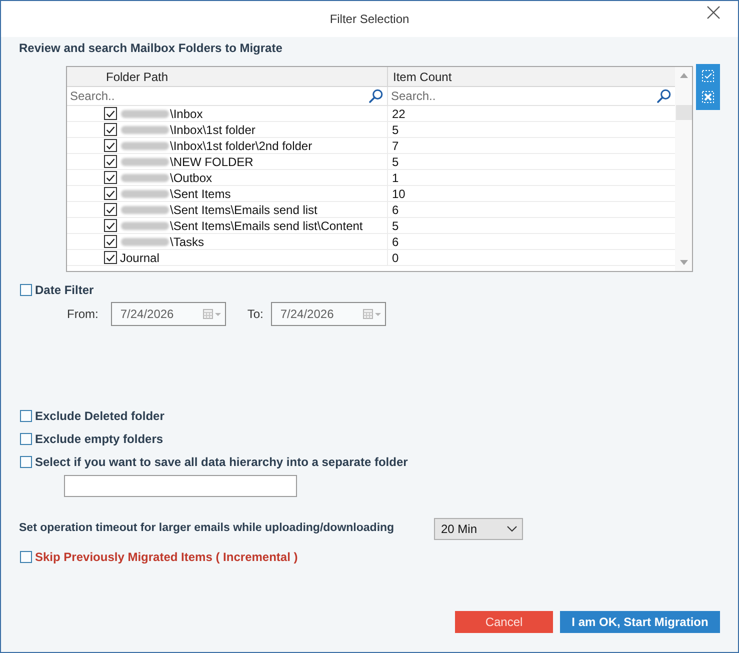 The image size is (739, 653). I want to click on folder-path: \Inbox, so click(186, 113).